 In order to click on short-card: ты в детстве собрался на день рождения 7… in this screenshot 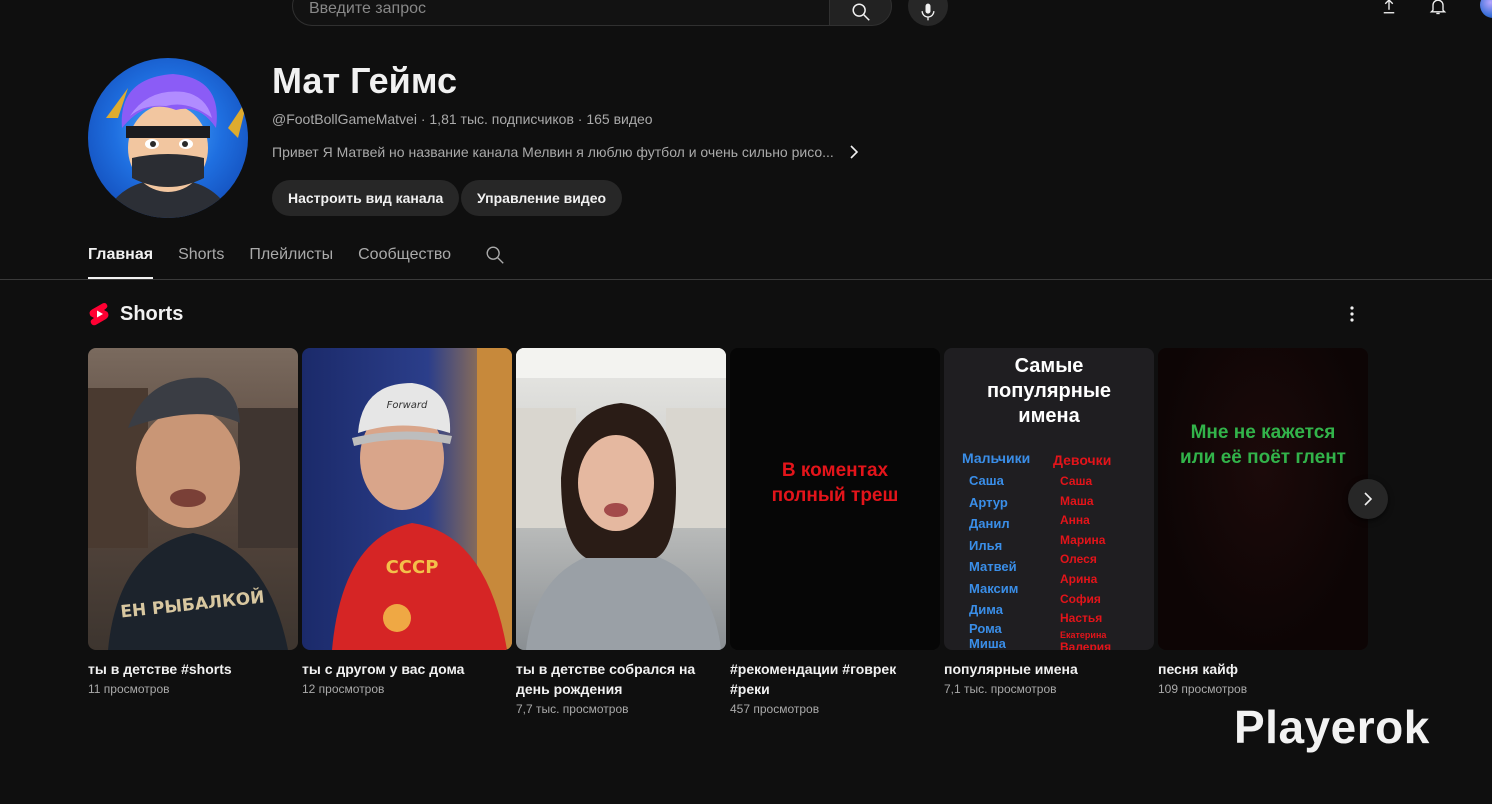, I will do `click(621, 532)`.